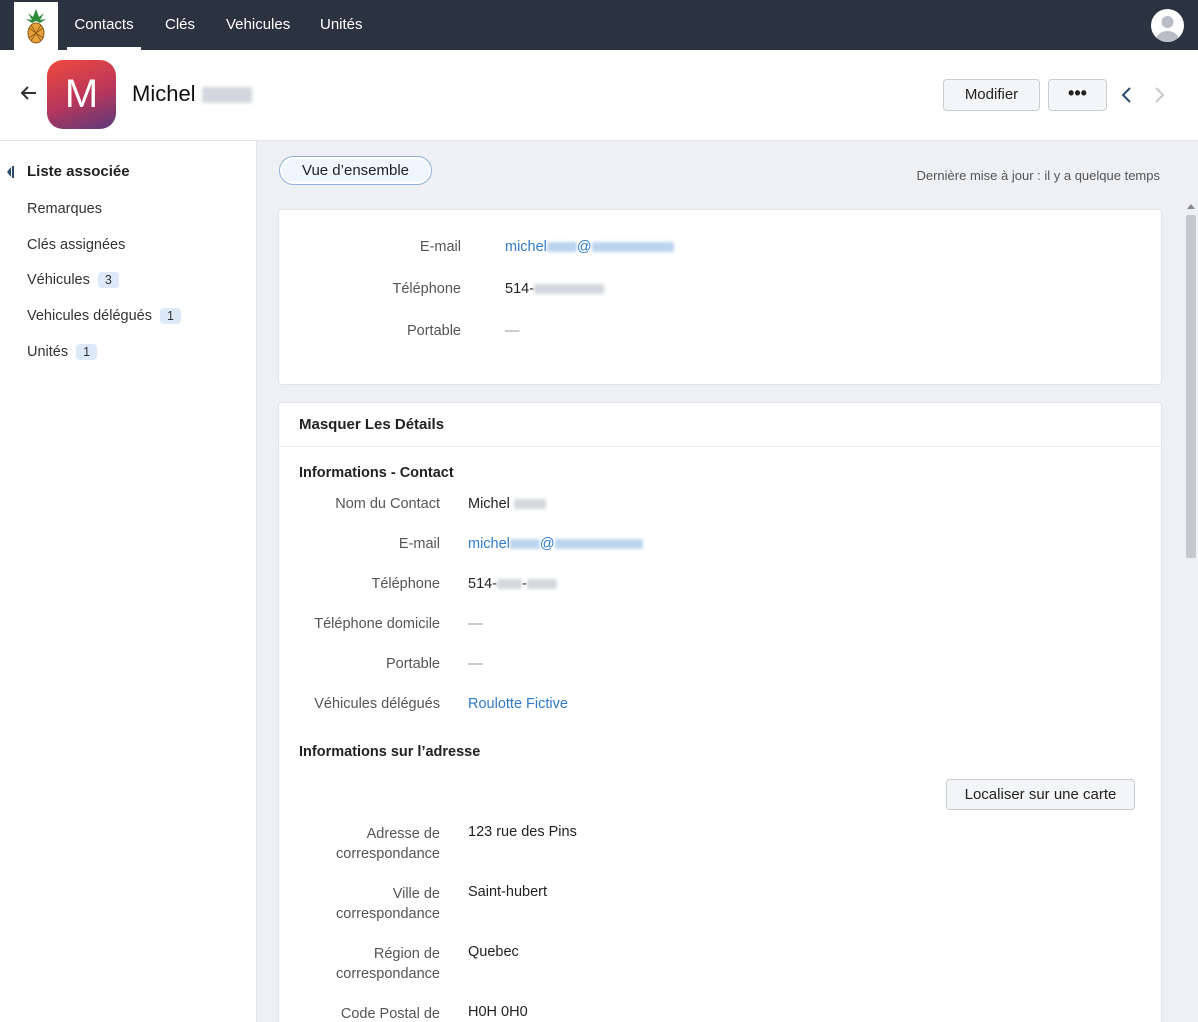 This screenshot has width=1198, height=1022. Describe the element at coordinates (1127, 95) in the screenshot. I see `previous-record-icon` at that location.